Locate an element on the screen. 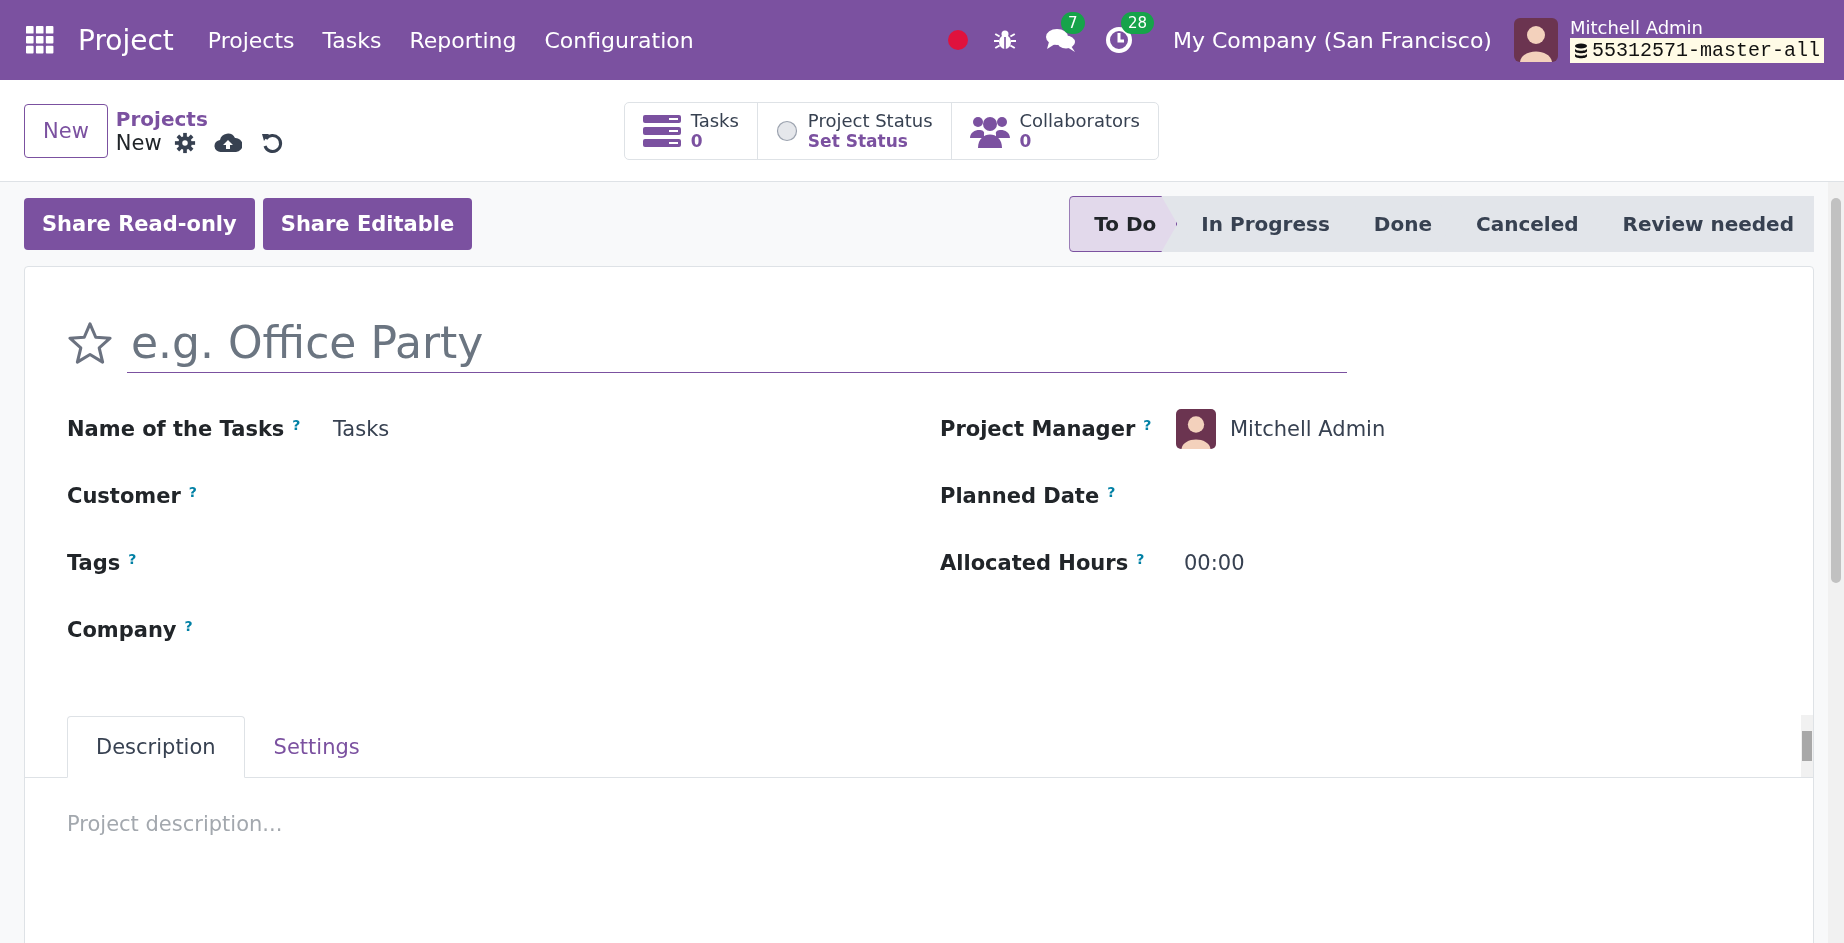 The image size is (1844, 943). share-button: Share Editable is located at coordinates (367, 224).